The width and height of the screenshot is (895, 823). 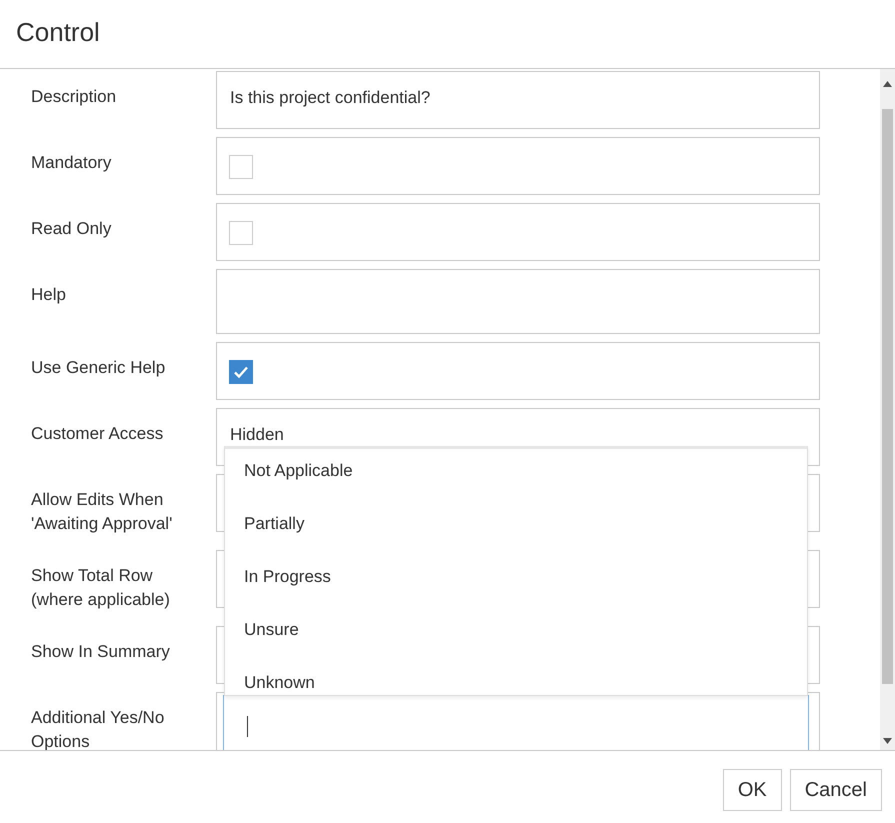 What do you see at coordinates (274, 523) in the screenshot?
I see `dropdown-option: Partially` at bounding box center [274, 523].